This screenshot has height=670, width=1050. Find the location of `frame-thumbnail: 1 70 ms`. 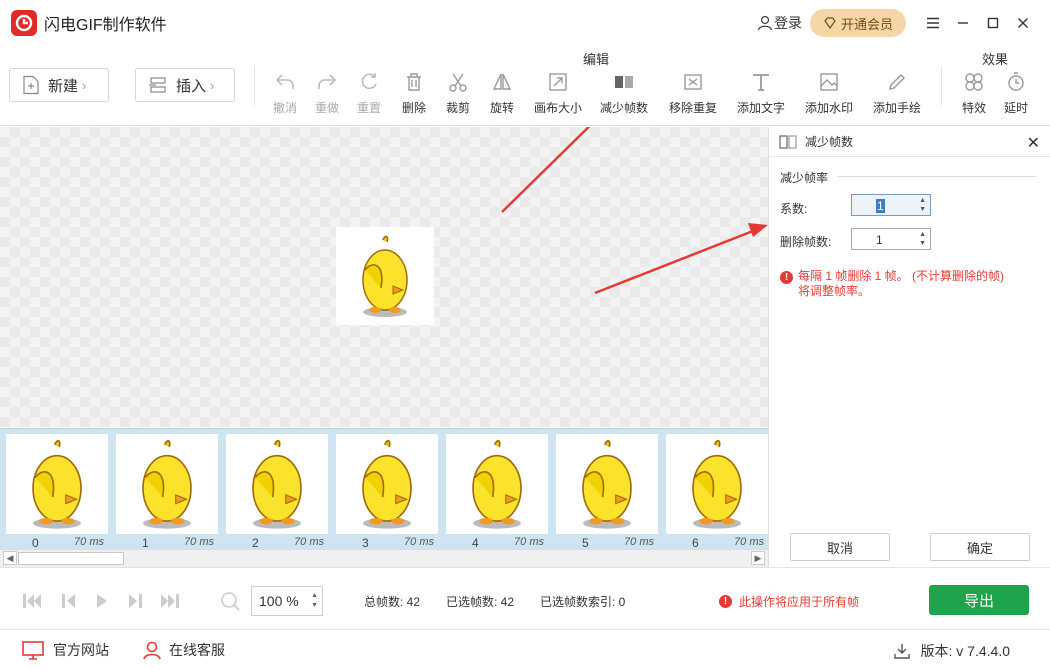

frame-thumbnail: 1 70 ms is located at coordinates (168, 490).